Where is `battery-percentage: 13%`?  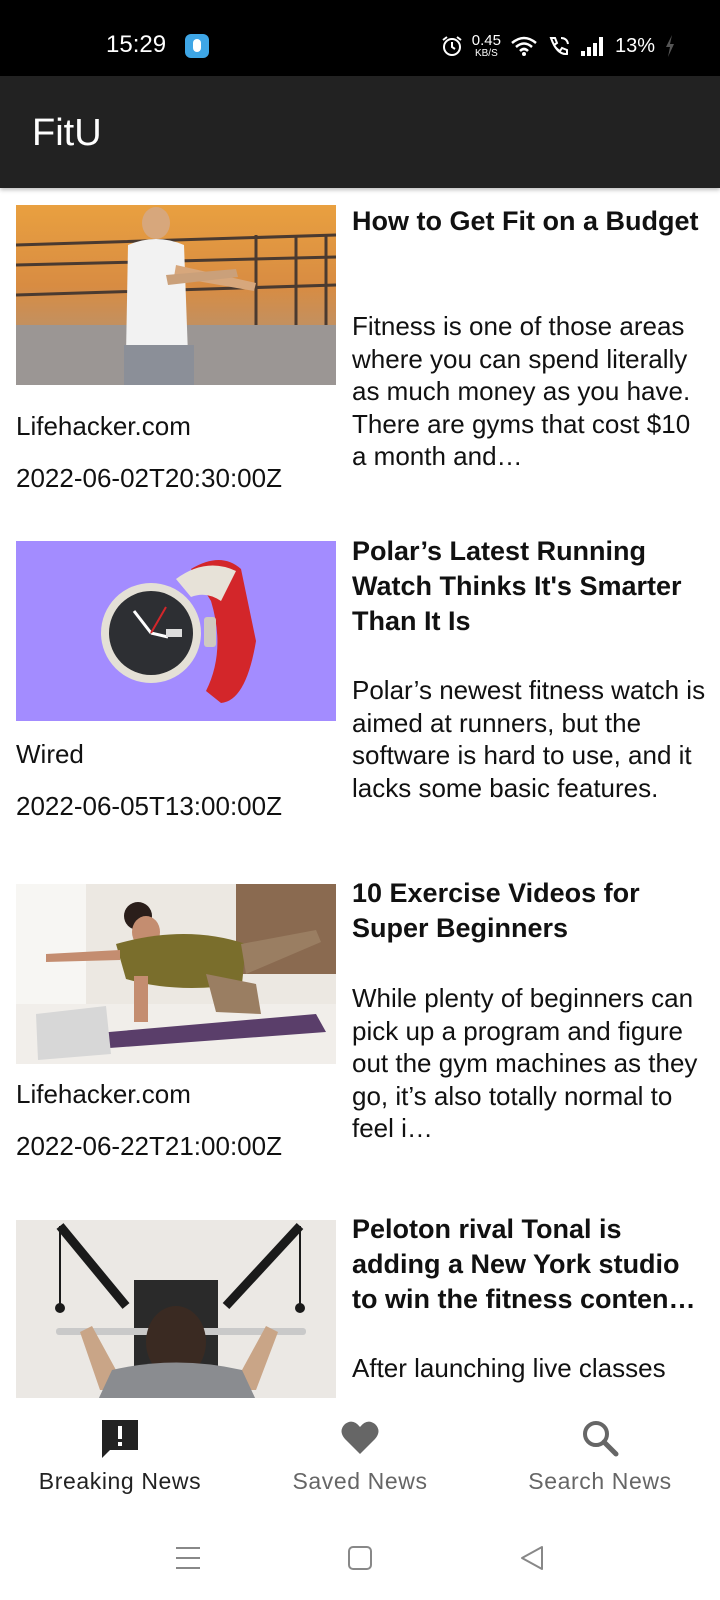 battery-percentage: 13% is located at coordinates (634, 45).